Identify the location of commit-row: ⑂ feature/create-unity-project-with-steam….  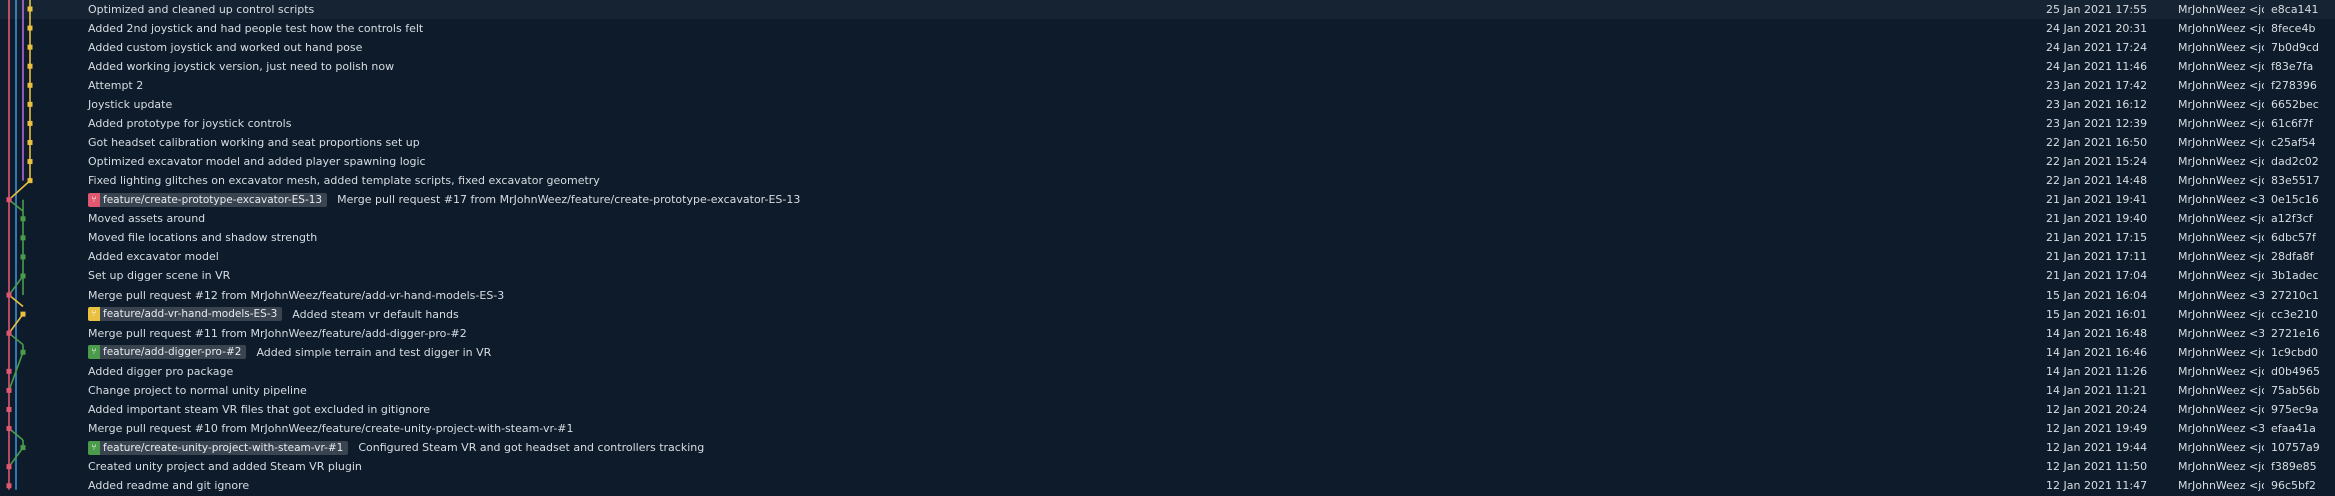
(1167, 447).